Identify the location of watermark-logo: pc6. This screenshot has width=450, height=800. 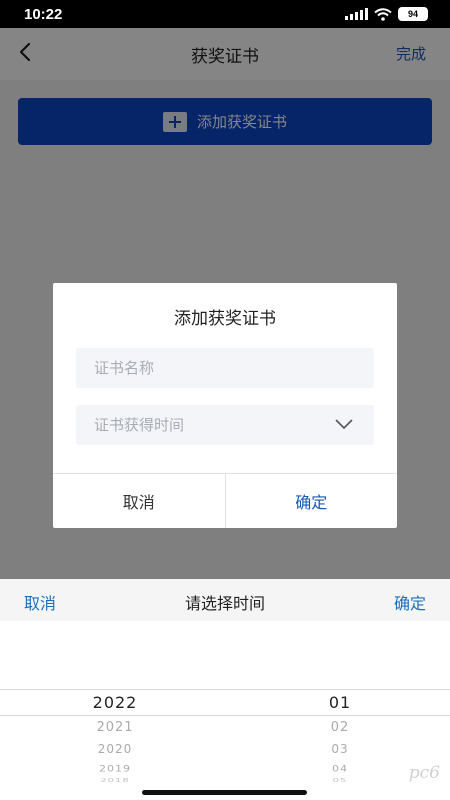
(424, 773).